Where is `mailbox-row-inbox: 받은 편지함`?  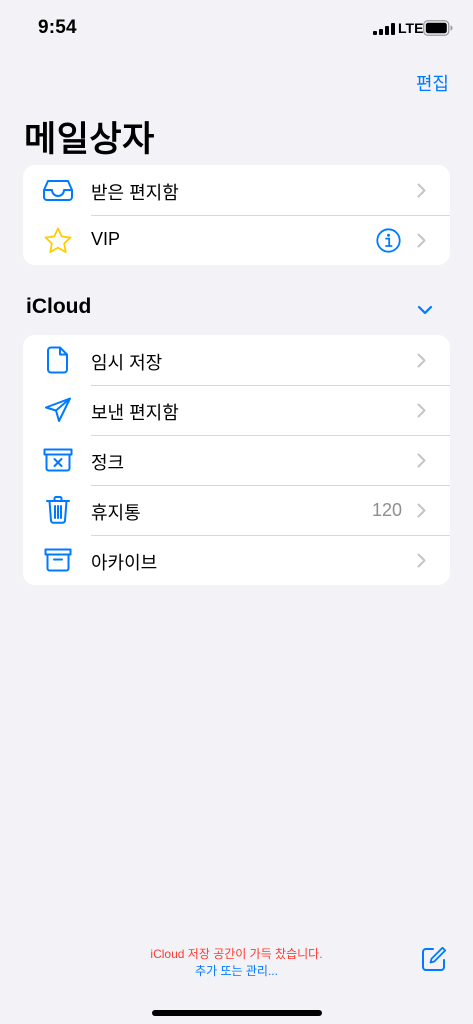
mailbox-row-inbox: 받은 편지함 is located at coordinates (236, 190).